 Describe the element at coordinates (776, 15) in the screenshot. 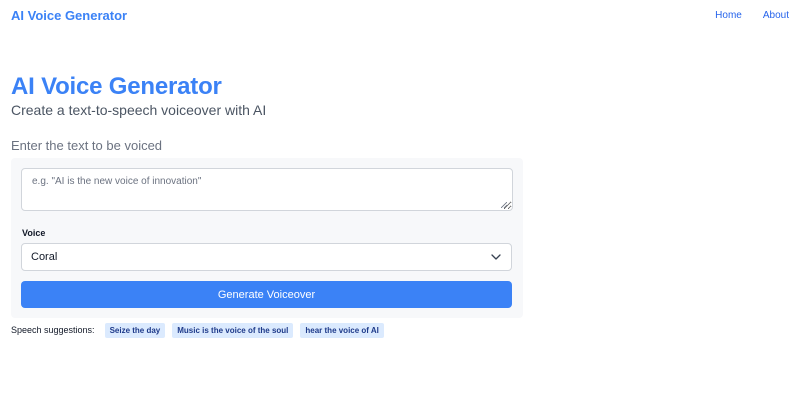

I see `nav-link-about: About` at that location.